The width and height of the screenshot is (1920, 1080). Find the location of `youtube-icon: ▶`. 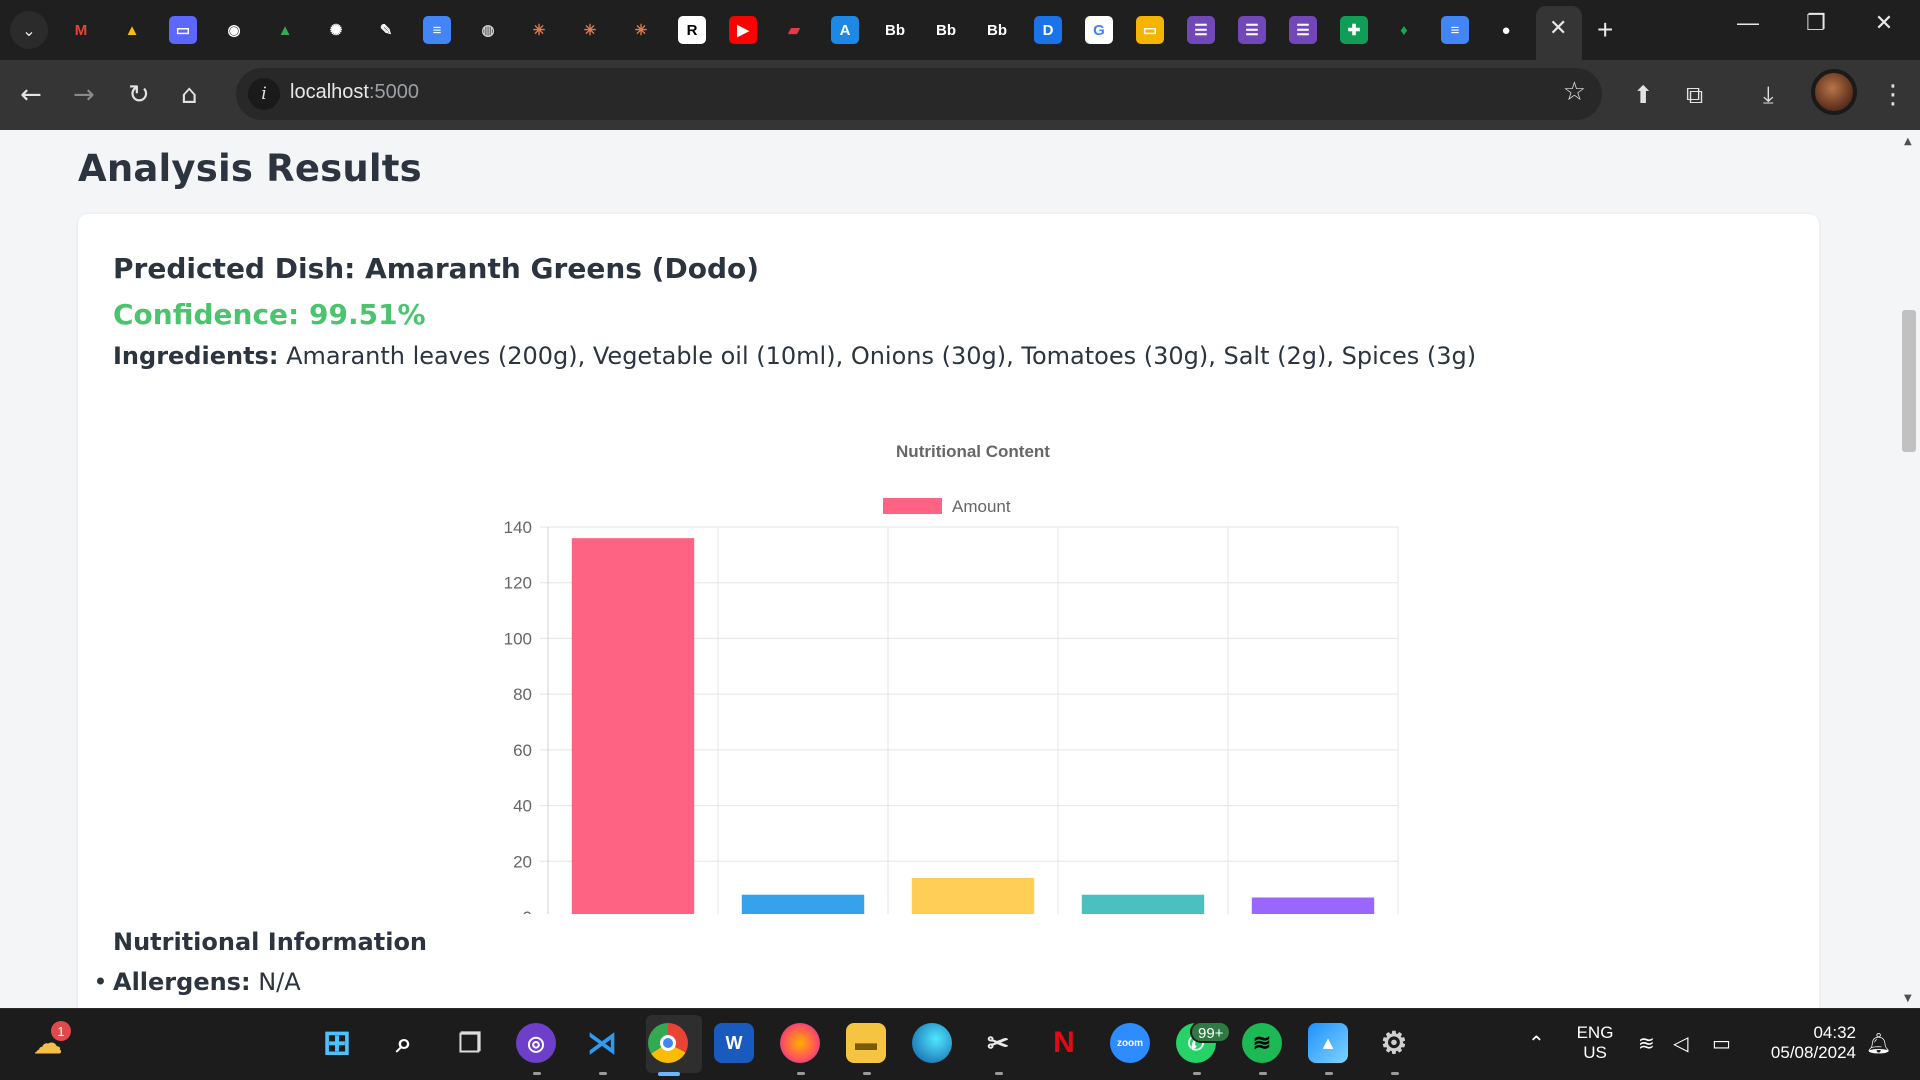

youtube-icon: ▶ is located at coordinates (743, 30).